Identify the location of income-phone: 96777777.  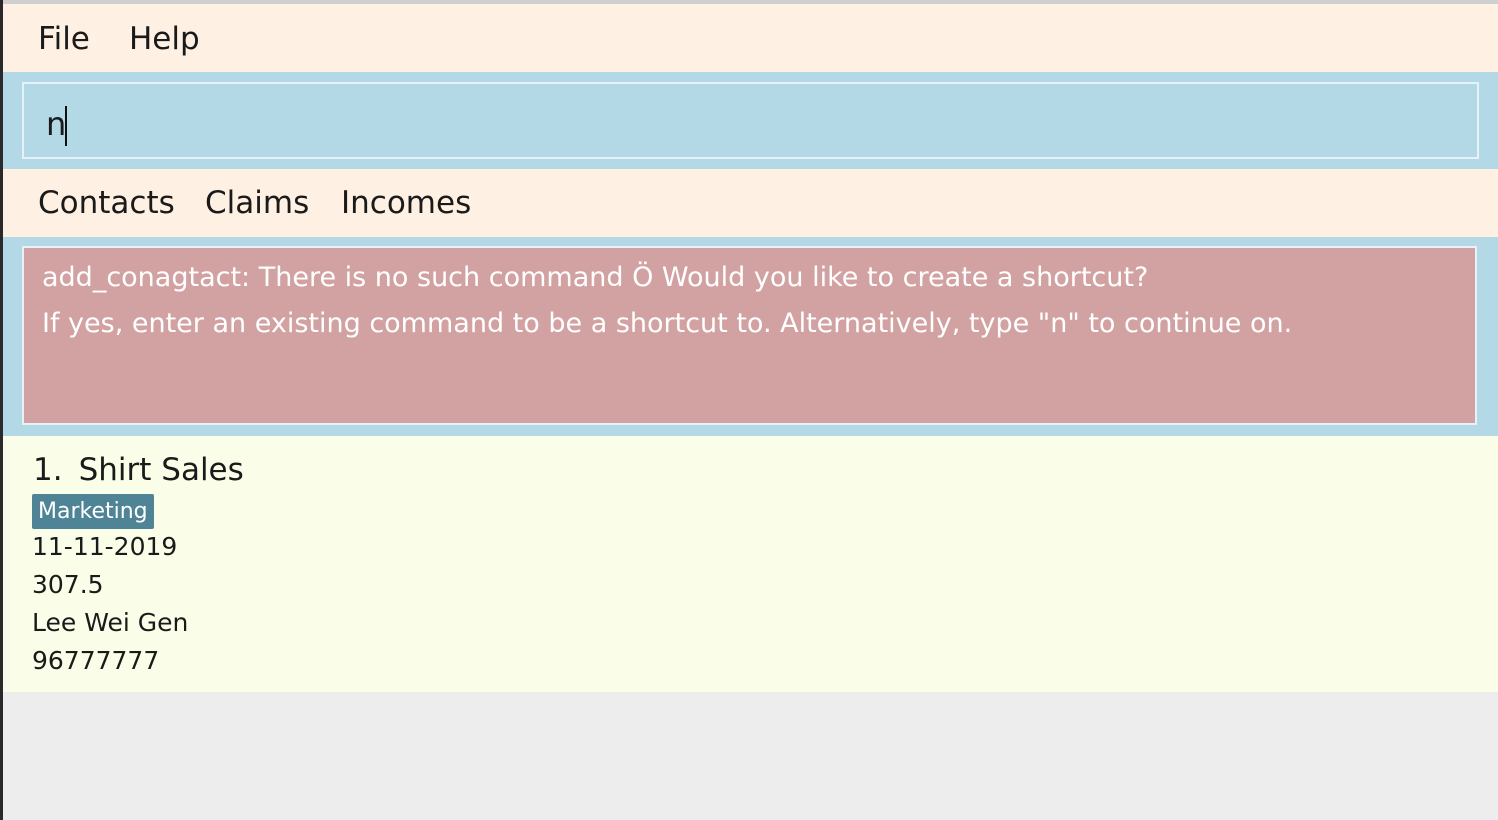
(96, 660).